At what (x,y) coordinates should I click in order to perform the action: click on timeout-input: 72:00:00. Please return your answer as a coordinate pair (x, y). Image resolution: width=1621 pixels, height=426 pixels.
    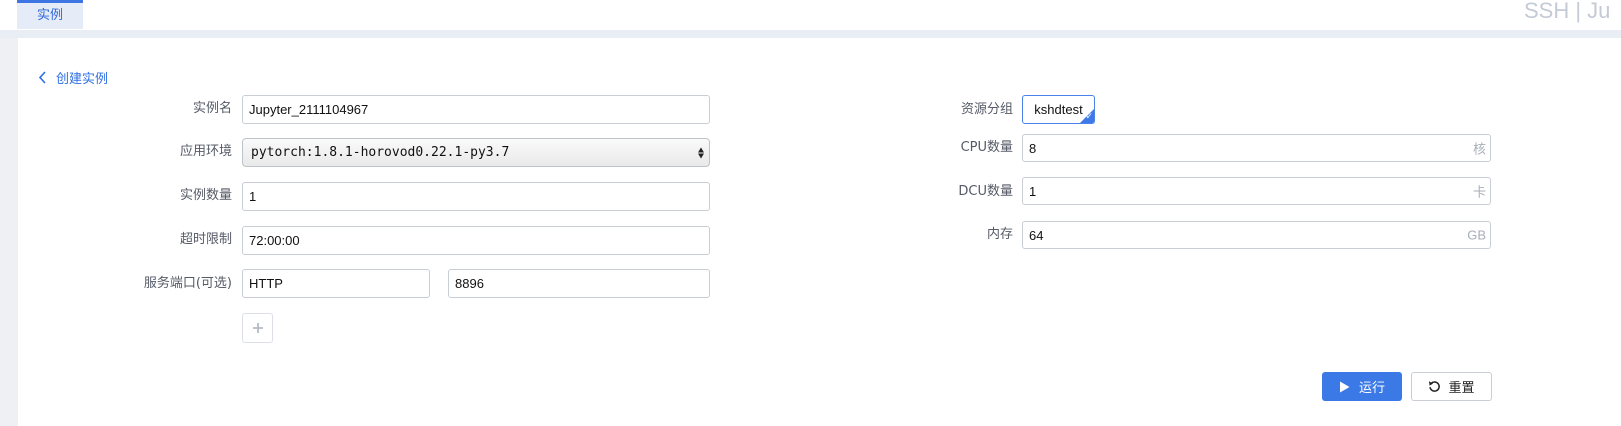
    Looking at the image, I should click on (476, 240).